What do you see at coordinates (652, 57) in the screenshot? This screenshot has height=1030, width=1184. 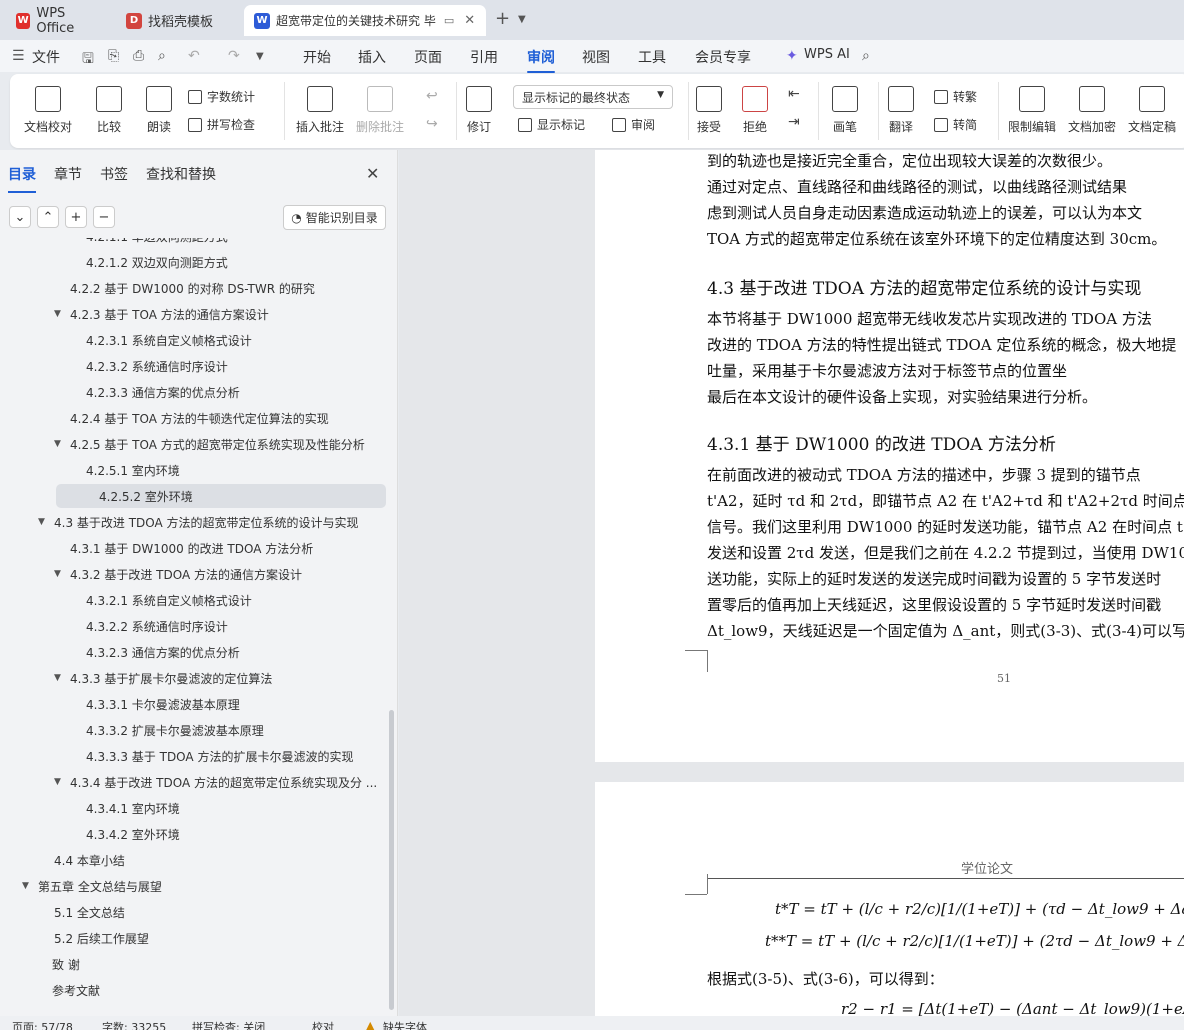 I see `menu-tools: 工具` at bounding box center [652, 57].